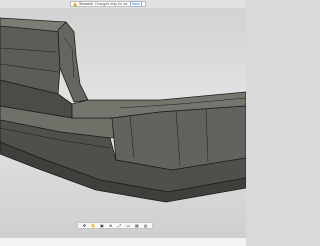 This screenshot has width=320, height=246. I want to click on camera-icon: ▣, so click(101, 225).